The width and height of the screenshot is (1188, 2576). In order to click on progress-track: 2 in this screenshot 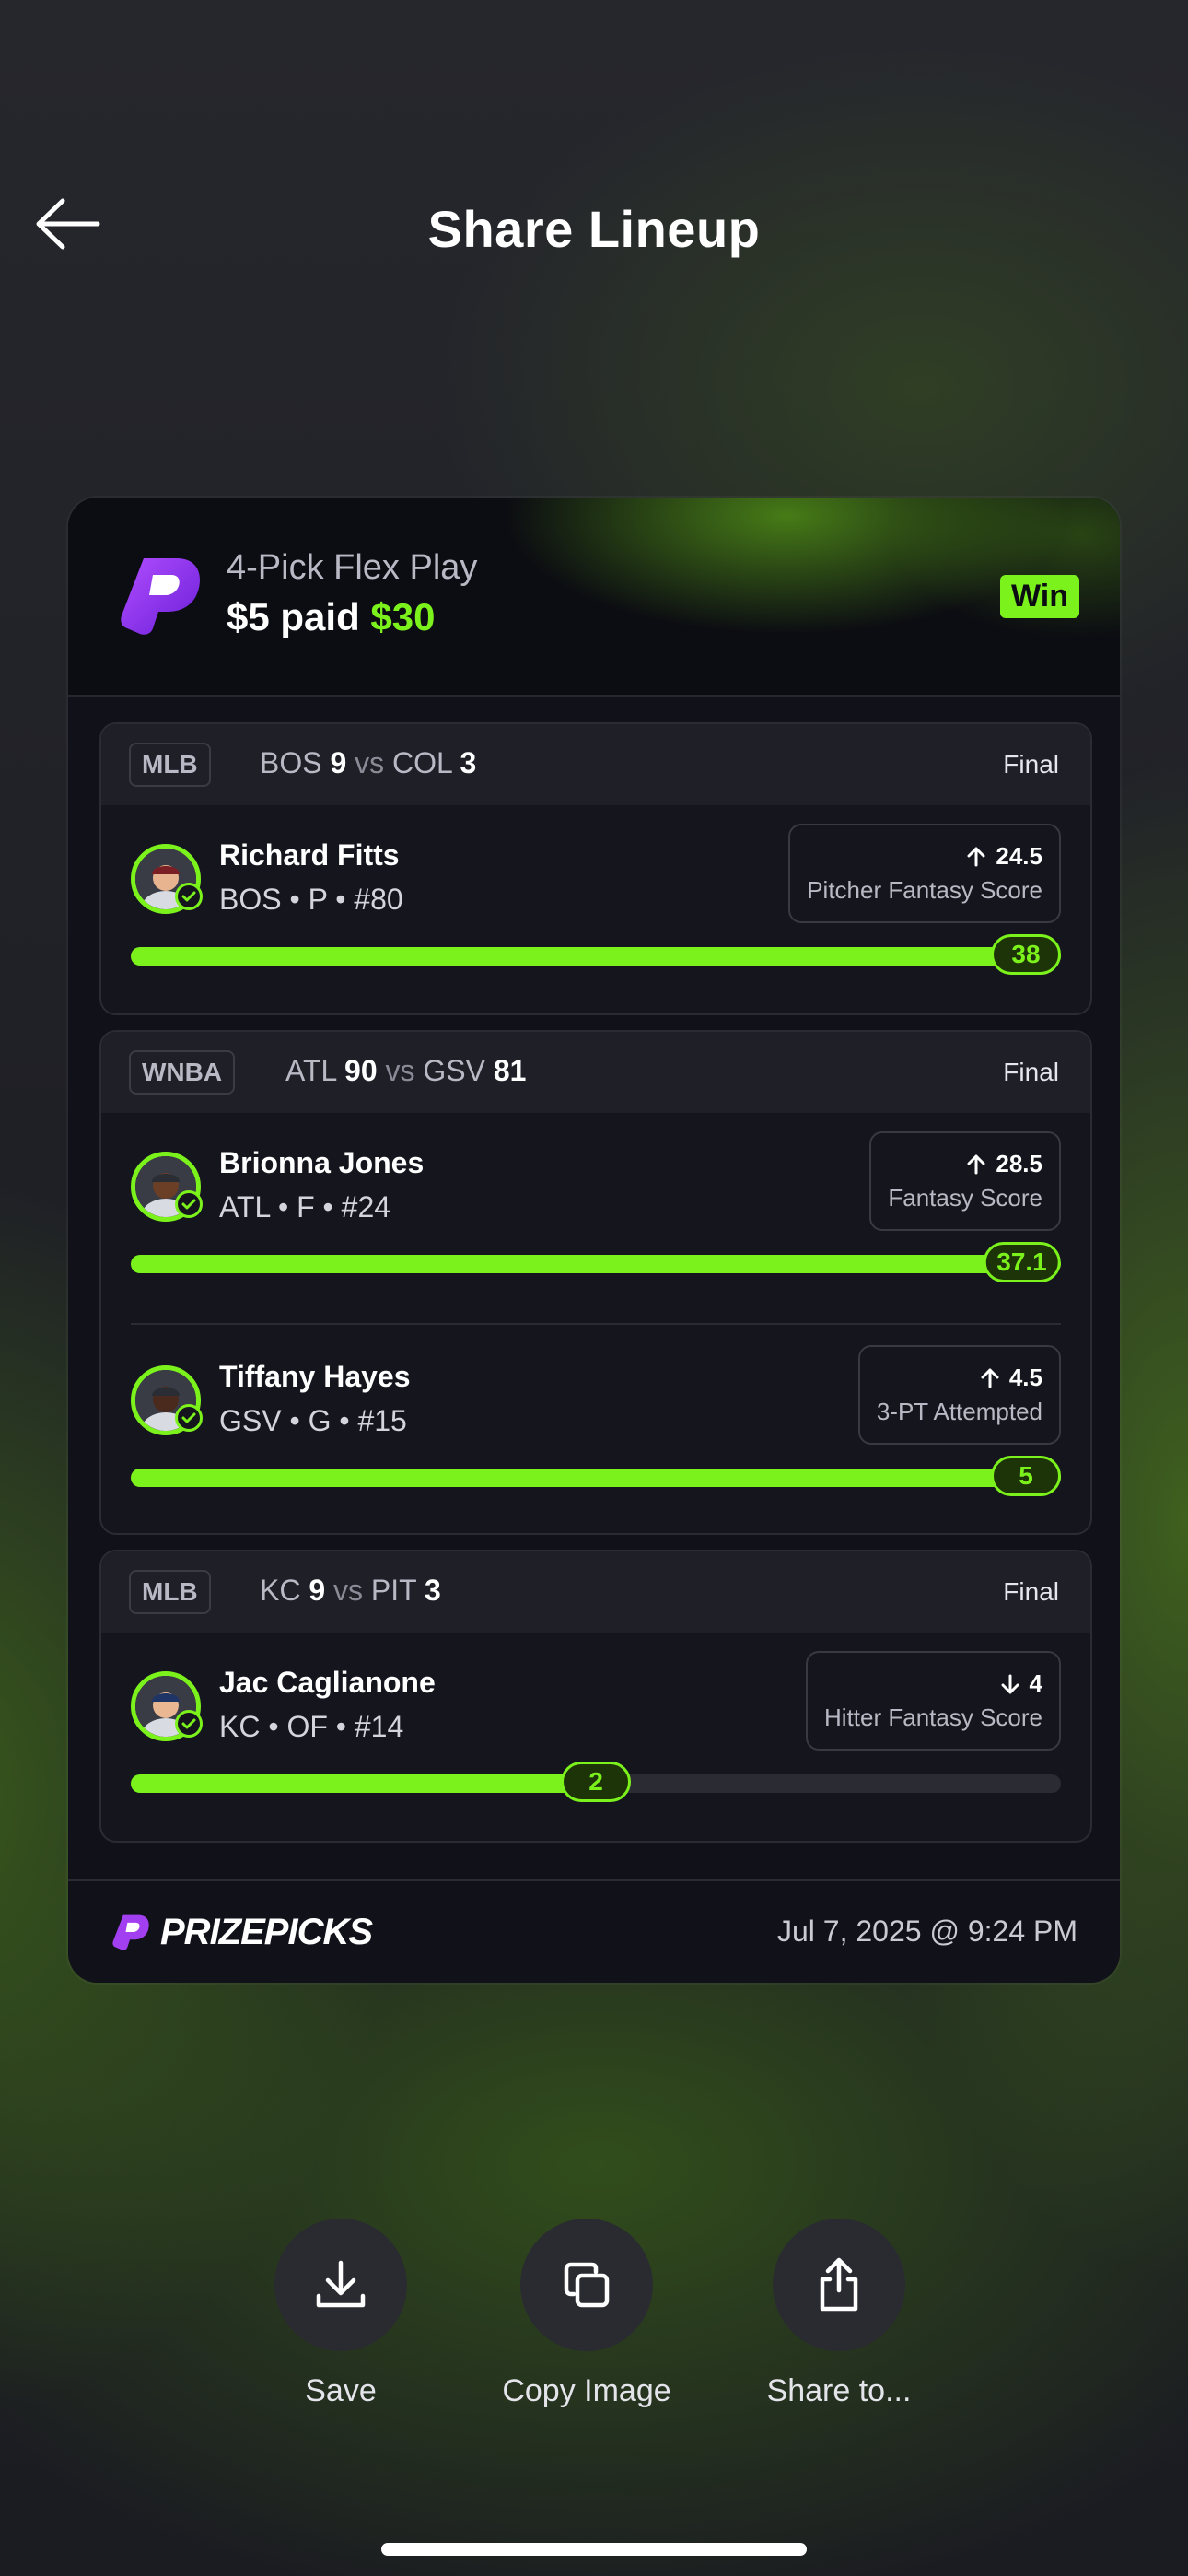, I will do `click(596, 1782)`.